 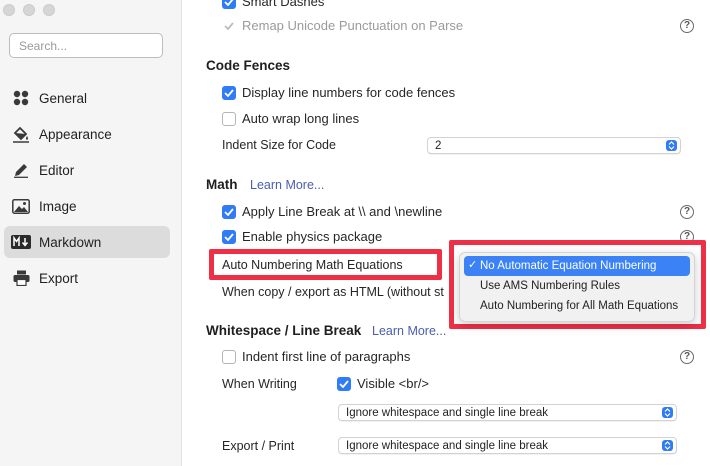 I want to click on option-label: Use AMS Numbering Rules, so click(x=550, y=286).